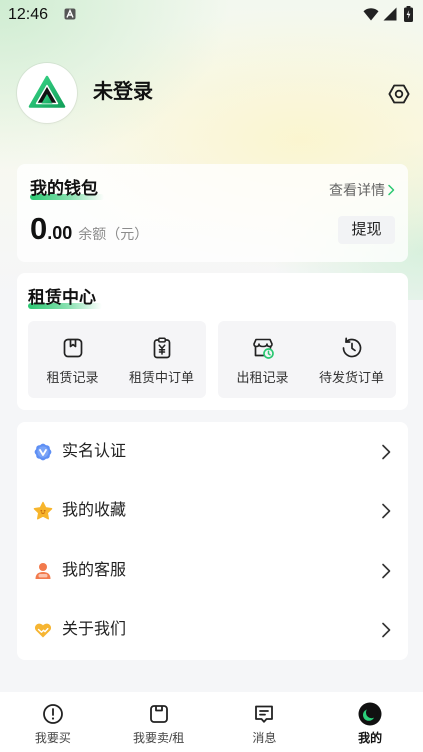  I want to click on balance: 0 .00 余额（元）, so click(89, 229).